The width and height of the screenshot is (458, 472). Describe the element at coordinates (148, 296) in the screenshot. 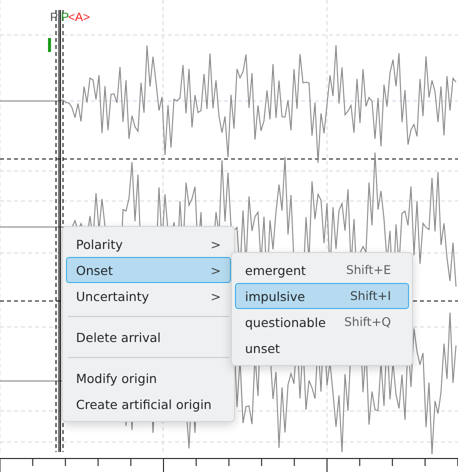

I see `menu-item: Uncertainty >` at that location.